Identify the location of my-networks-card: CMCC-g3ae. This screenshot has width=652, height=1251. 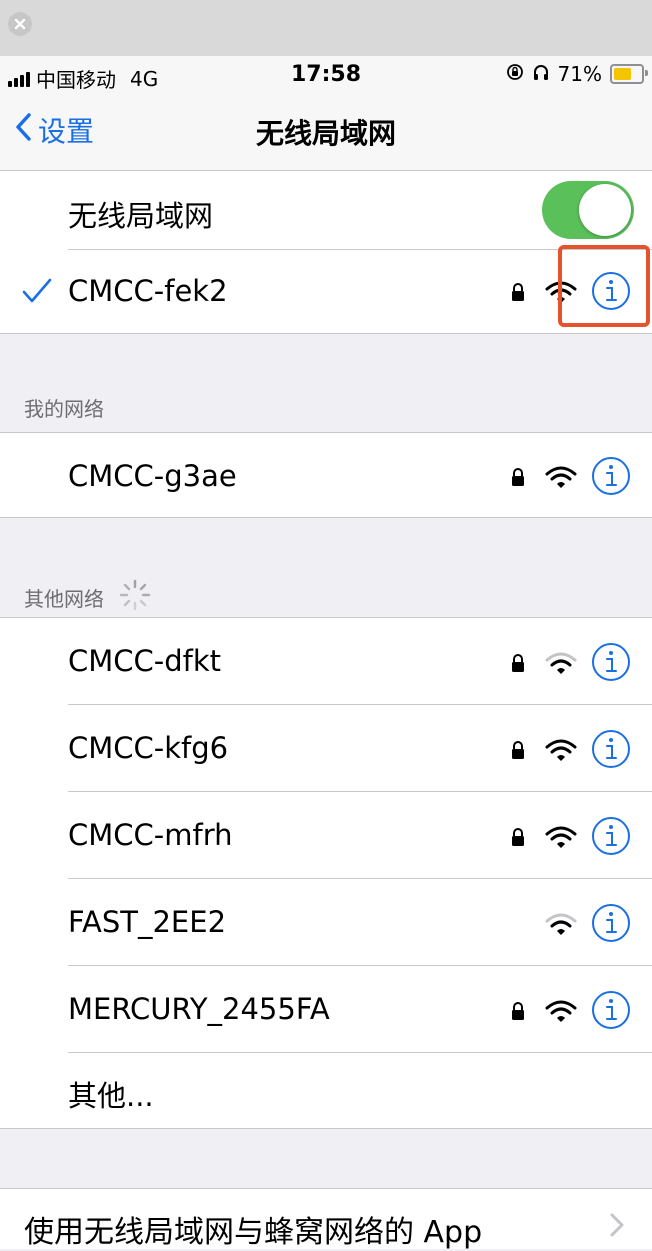
(326, 475).